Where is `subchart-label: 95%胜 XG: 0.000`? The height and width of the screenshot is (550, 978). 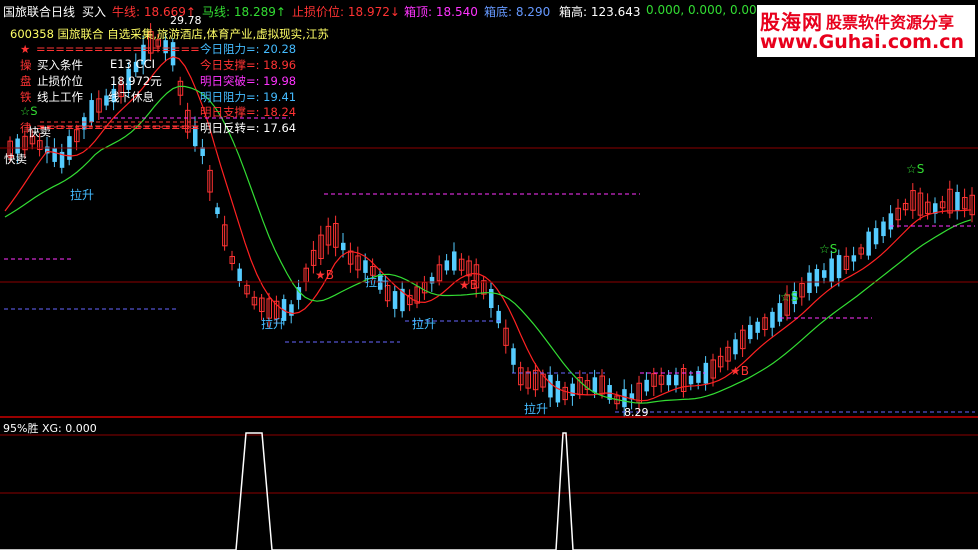
subchart-label: 95%胜 XG: 0.000 is located at coordinates (50, 428).